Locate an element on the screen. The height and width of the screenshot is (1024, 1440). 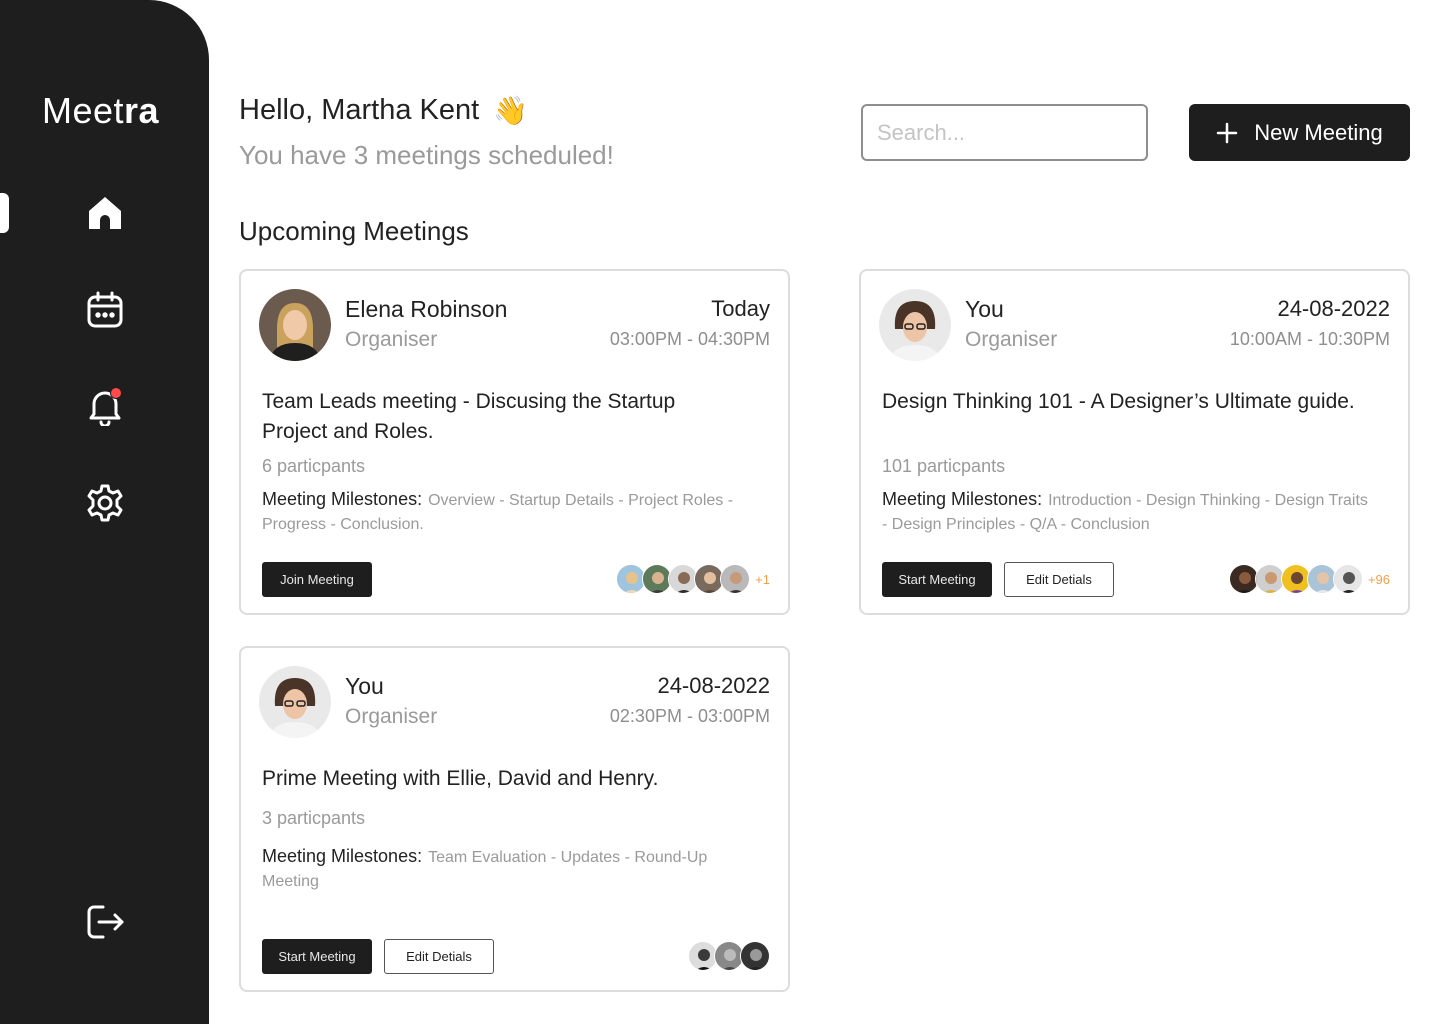
sidebar-item-settings is located at coordinates (105, 503).